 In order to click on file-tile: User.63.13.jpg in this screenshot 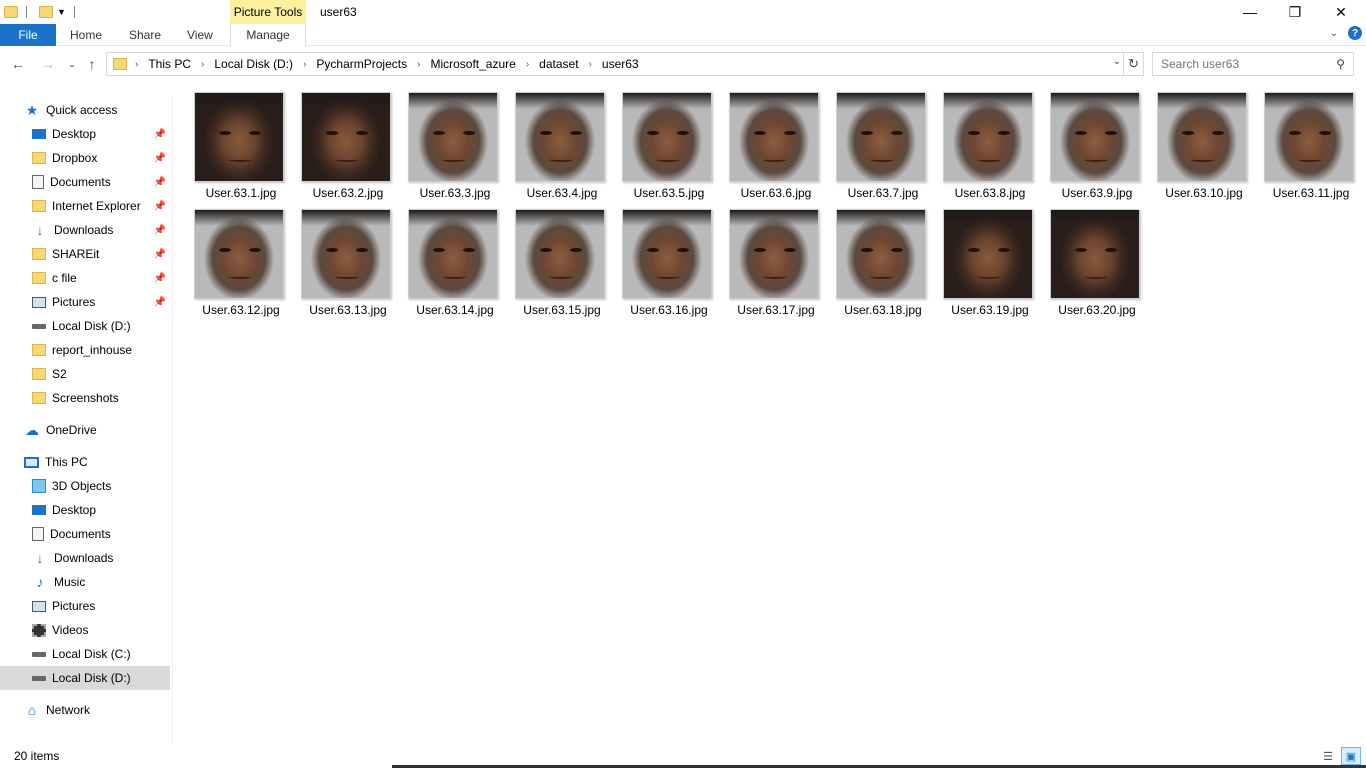, I will do `click(345, 262)`.